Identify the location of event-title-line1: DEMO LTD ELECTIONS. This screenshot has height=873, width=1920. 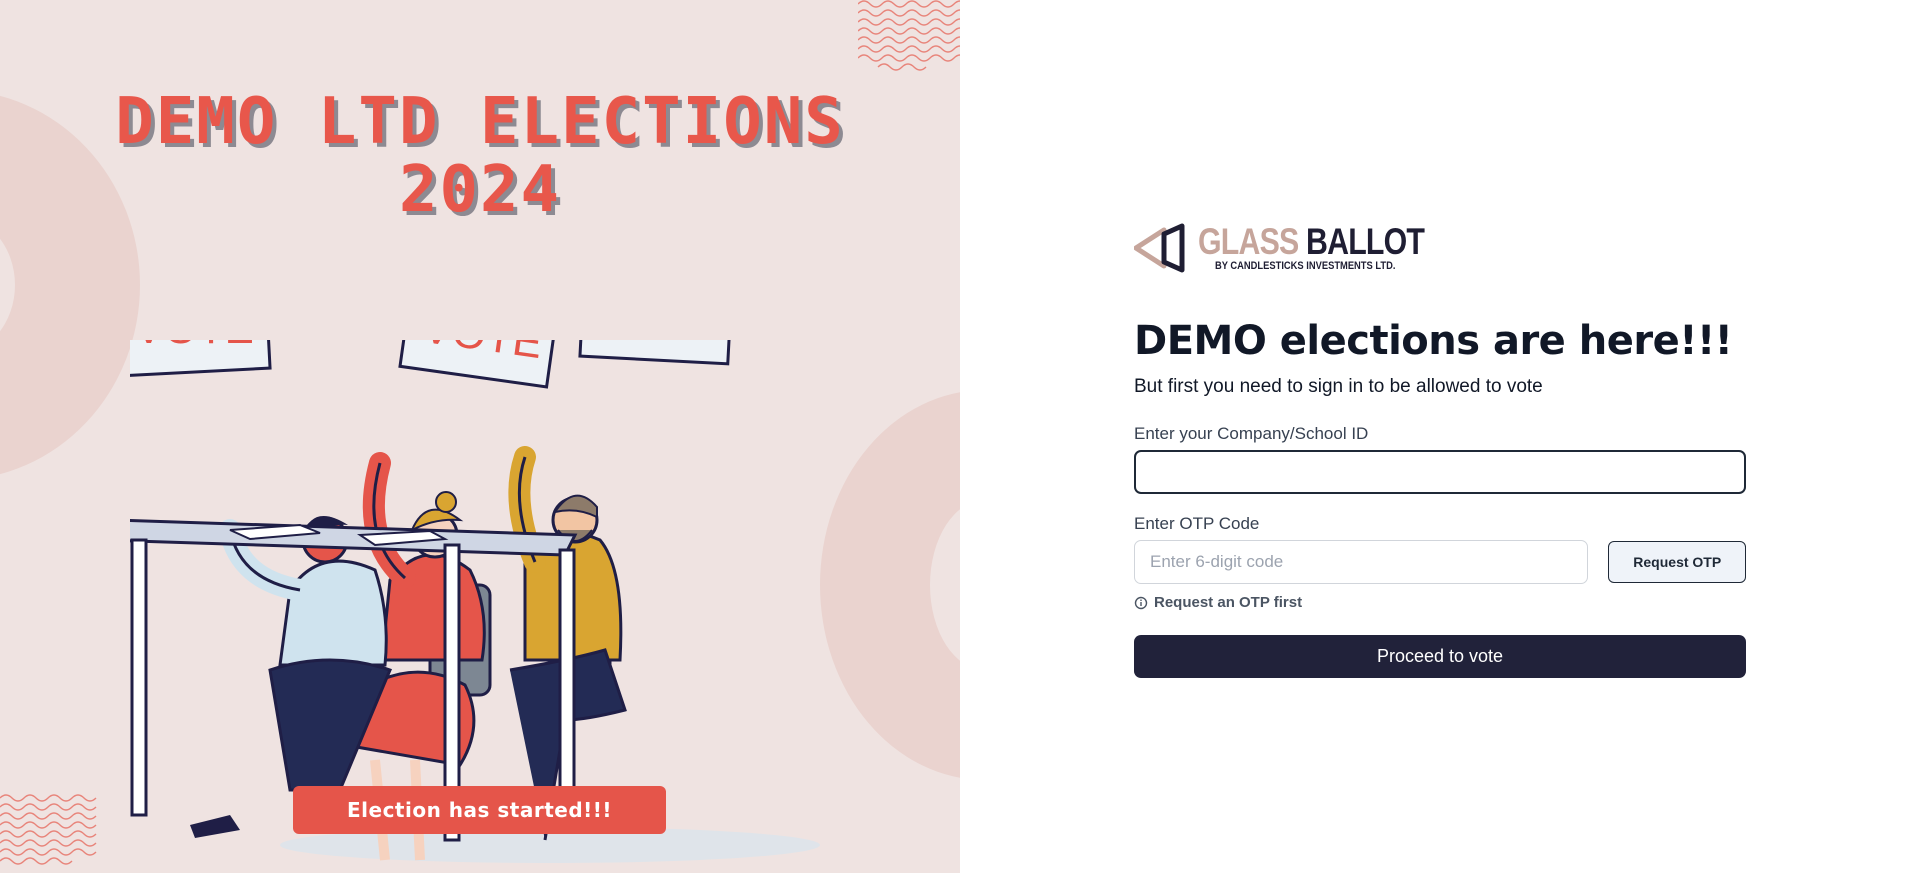
(480, 122).